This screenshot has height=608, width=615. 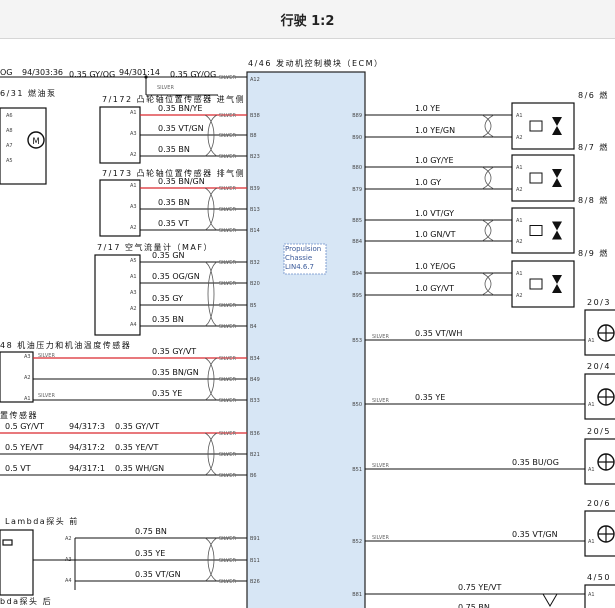 What do you see at coordinates (133, 134) in the screenshot?
I see `sensor-pin: A3` at bounding box center [133, 134].